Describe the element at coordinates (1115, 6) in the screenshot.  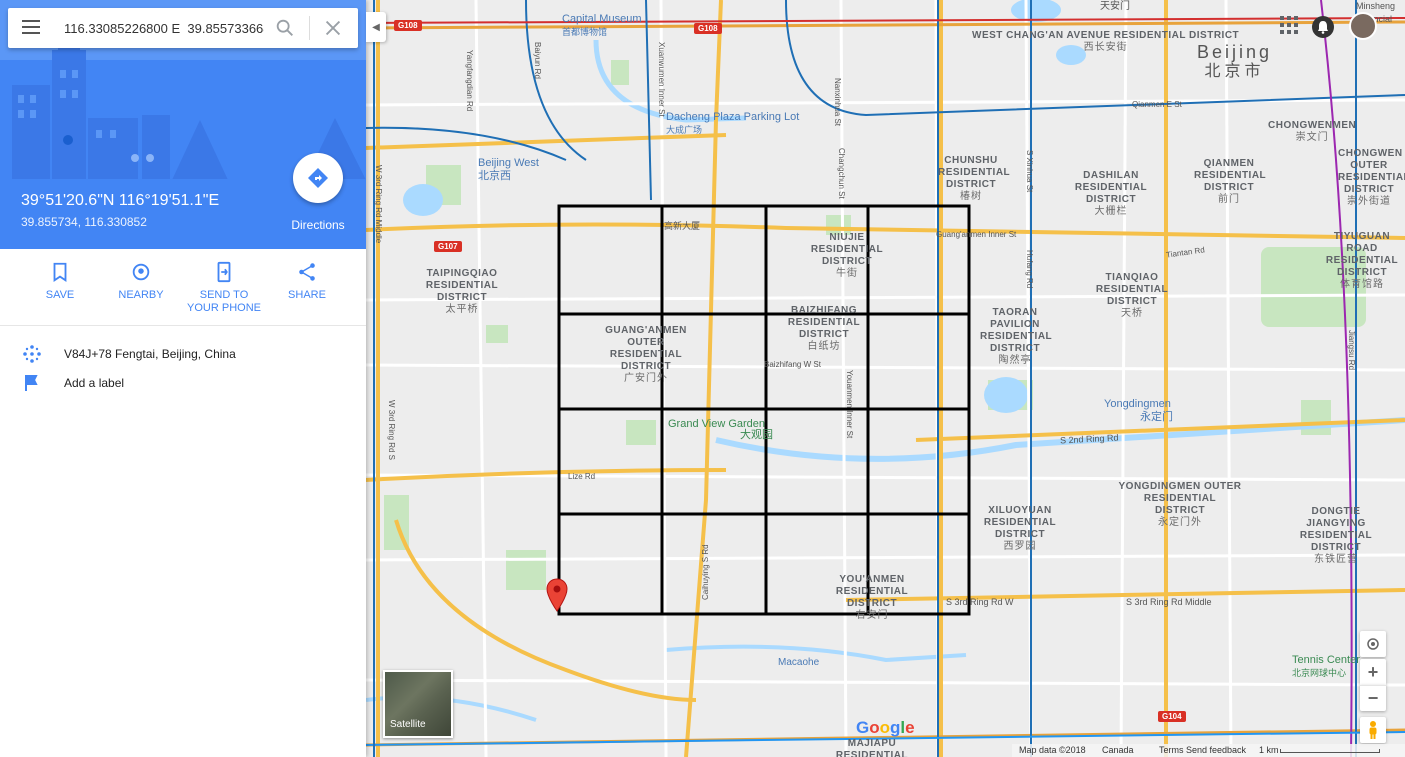
I see `poi-tiananmen: 天安门` at that location.